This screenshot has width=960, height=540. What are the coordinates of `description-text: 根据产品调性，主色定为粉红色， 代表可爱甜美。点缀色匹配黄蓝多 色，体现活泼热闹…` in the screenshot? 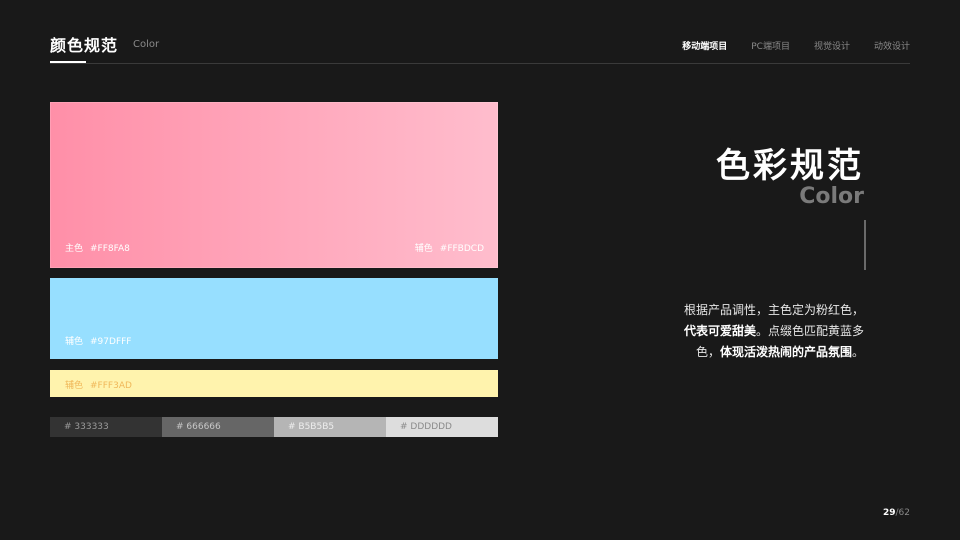 It's located at (749, 331).